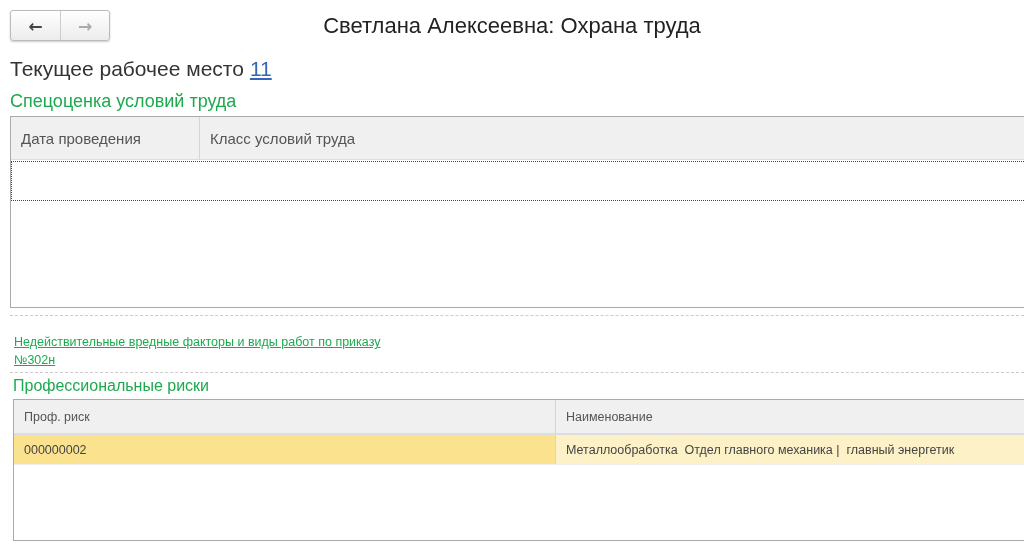 Image resolution: width=1024 pixels, height=557 pixels. What do you see at coordinates (512, 25) in the screenshot?
I see `window-title: Светлана Алексеевна: Охрана труда` at bounding box center [512, 25].